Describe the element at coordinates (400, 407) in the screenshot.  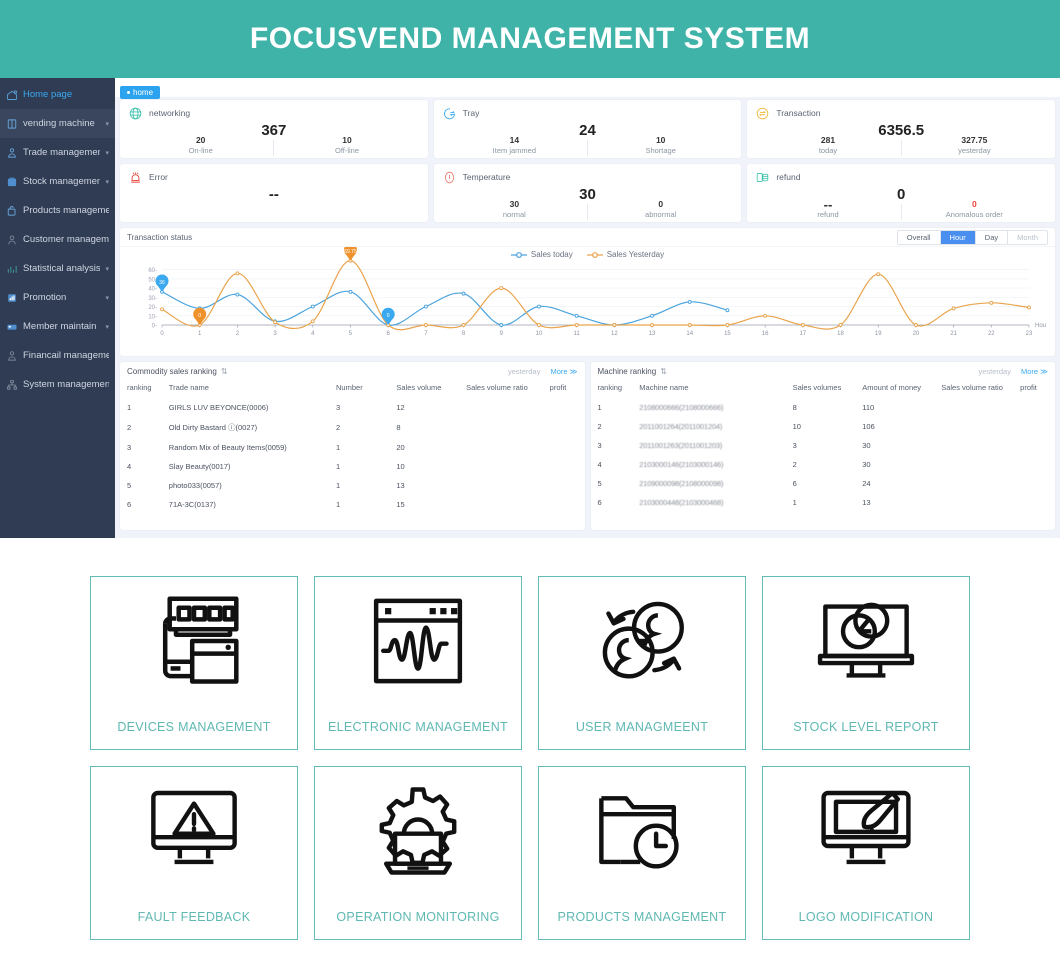
I see `table-cell: 12` at that location.